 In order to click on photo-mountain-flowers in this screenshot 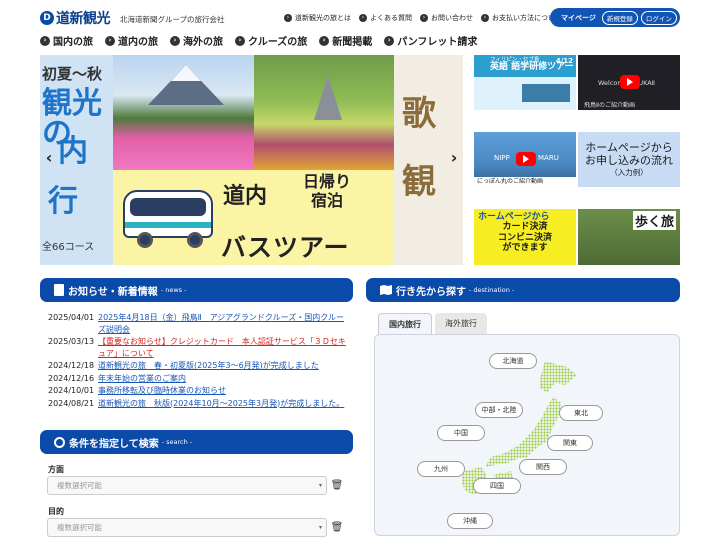, I will do `click(183, 112)`.